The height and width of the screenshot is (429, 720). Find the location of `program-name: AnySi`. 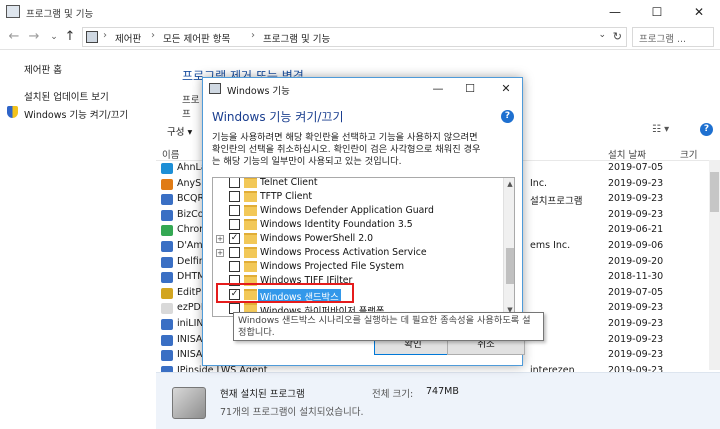

program-name: AnySi is located at coordinates (190, 183).